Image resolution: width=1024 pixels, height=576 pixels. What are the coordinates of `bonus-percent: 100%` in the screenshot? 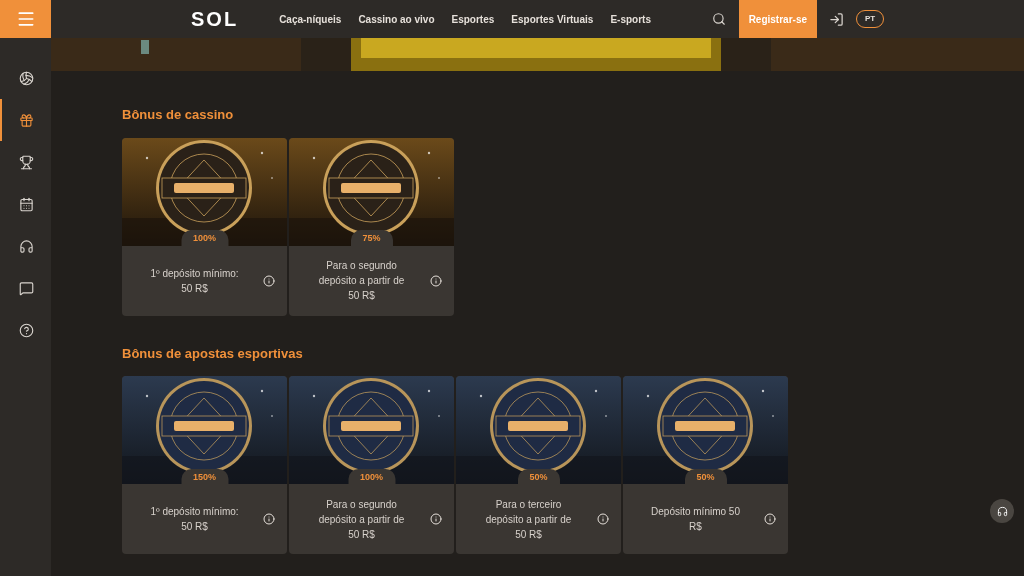 It's located at (204, 238).